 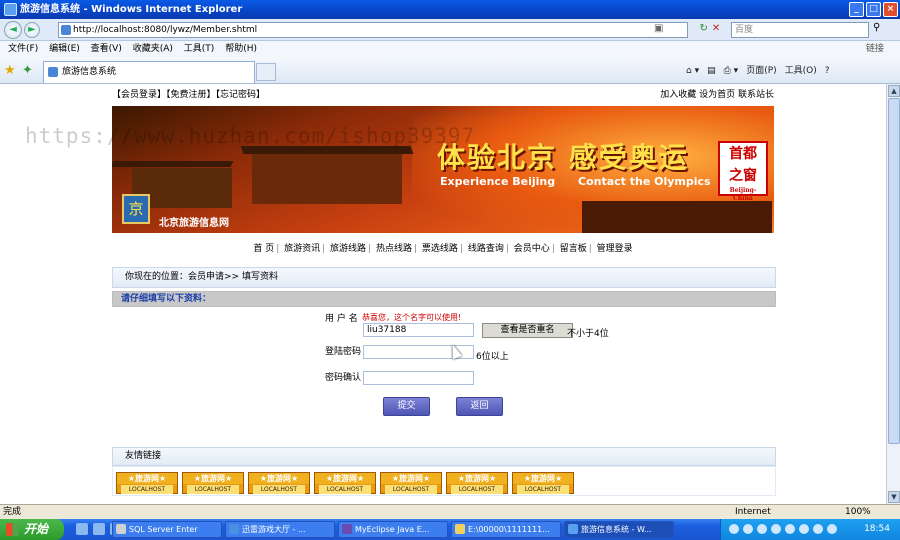 I want to click on home-icon: ⌂ ▾, so click(x=692, y=71).